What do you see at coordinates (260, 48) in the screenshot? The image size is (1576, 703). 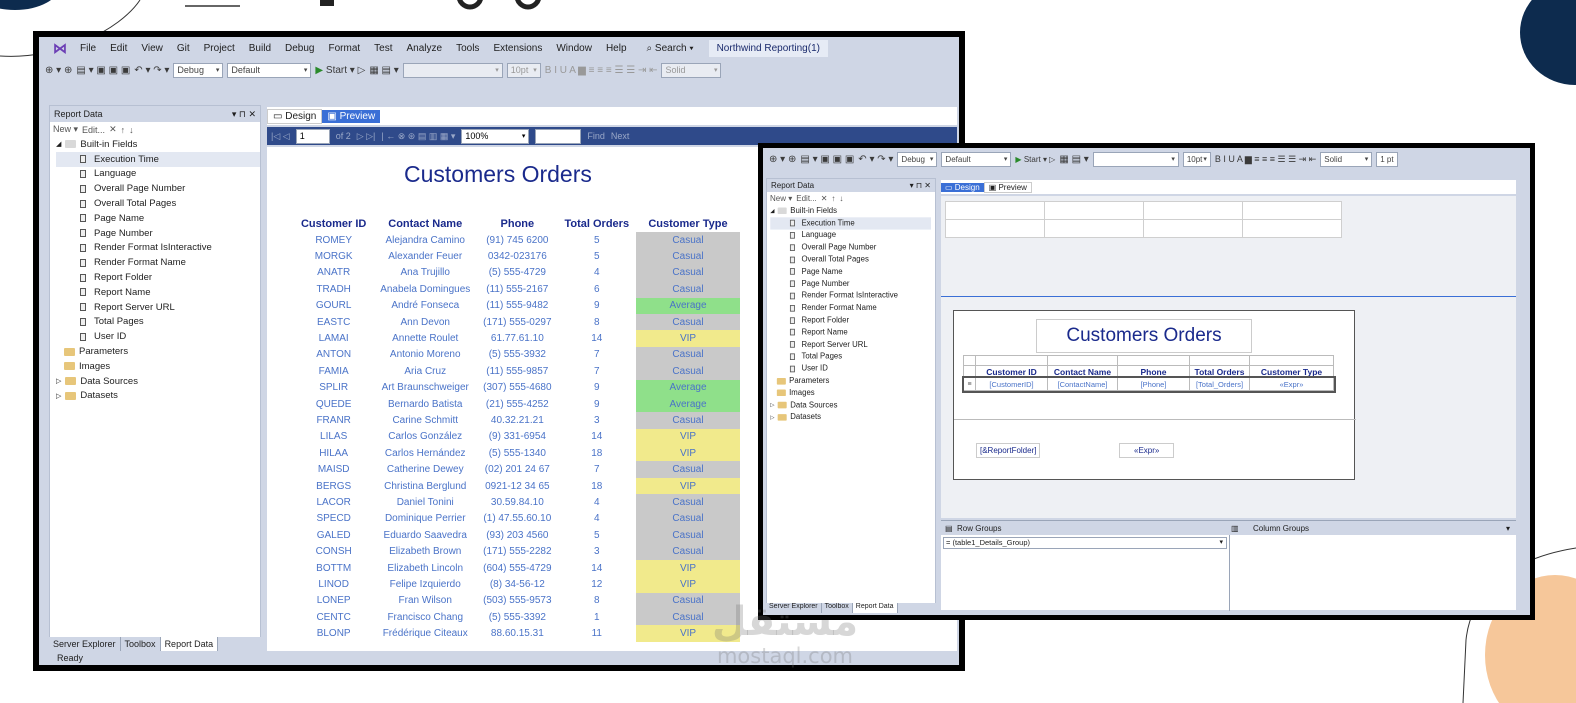 I see `menu-build: Build` at bounding box center [260, 48].